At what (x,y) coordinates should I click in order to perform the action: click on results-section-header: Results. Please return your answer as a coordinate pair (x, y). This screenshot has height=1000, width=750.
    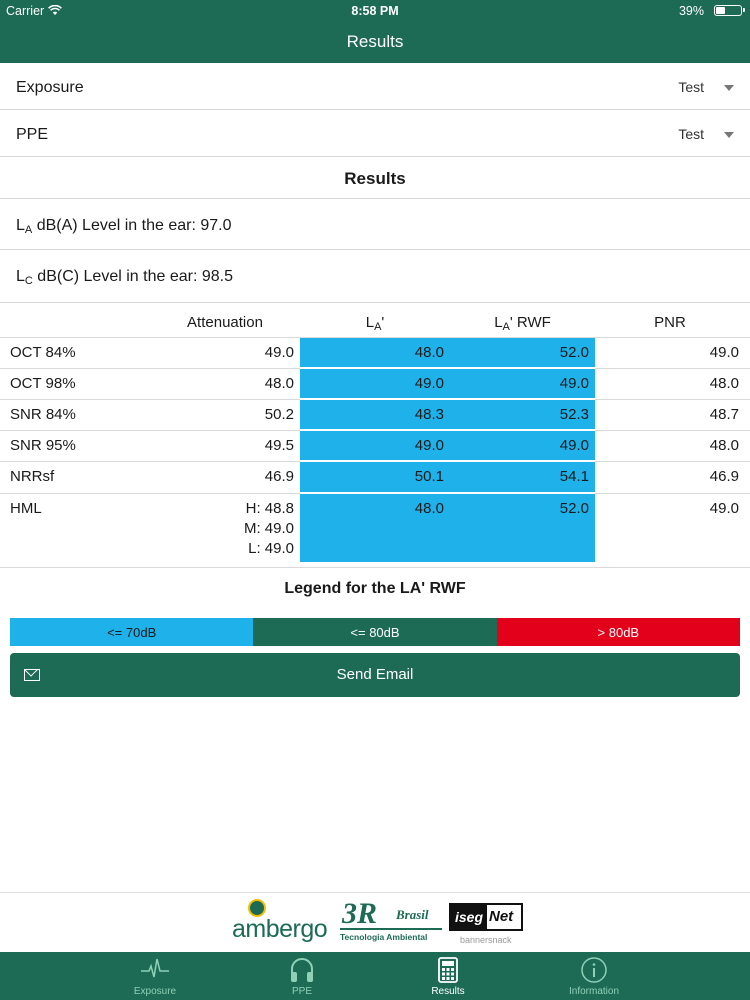
    Looking at the image, I should click on (375, 178).